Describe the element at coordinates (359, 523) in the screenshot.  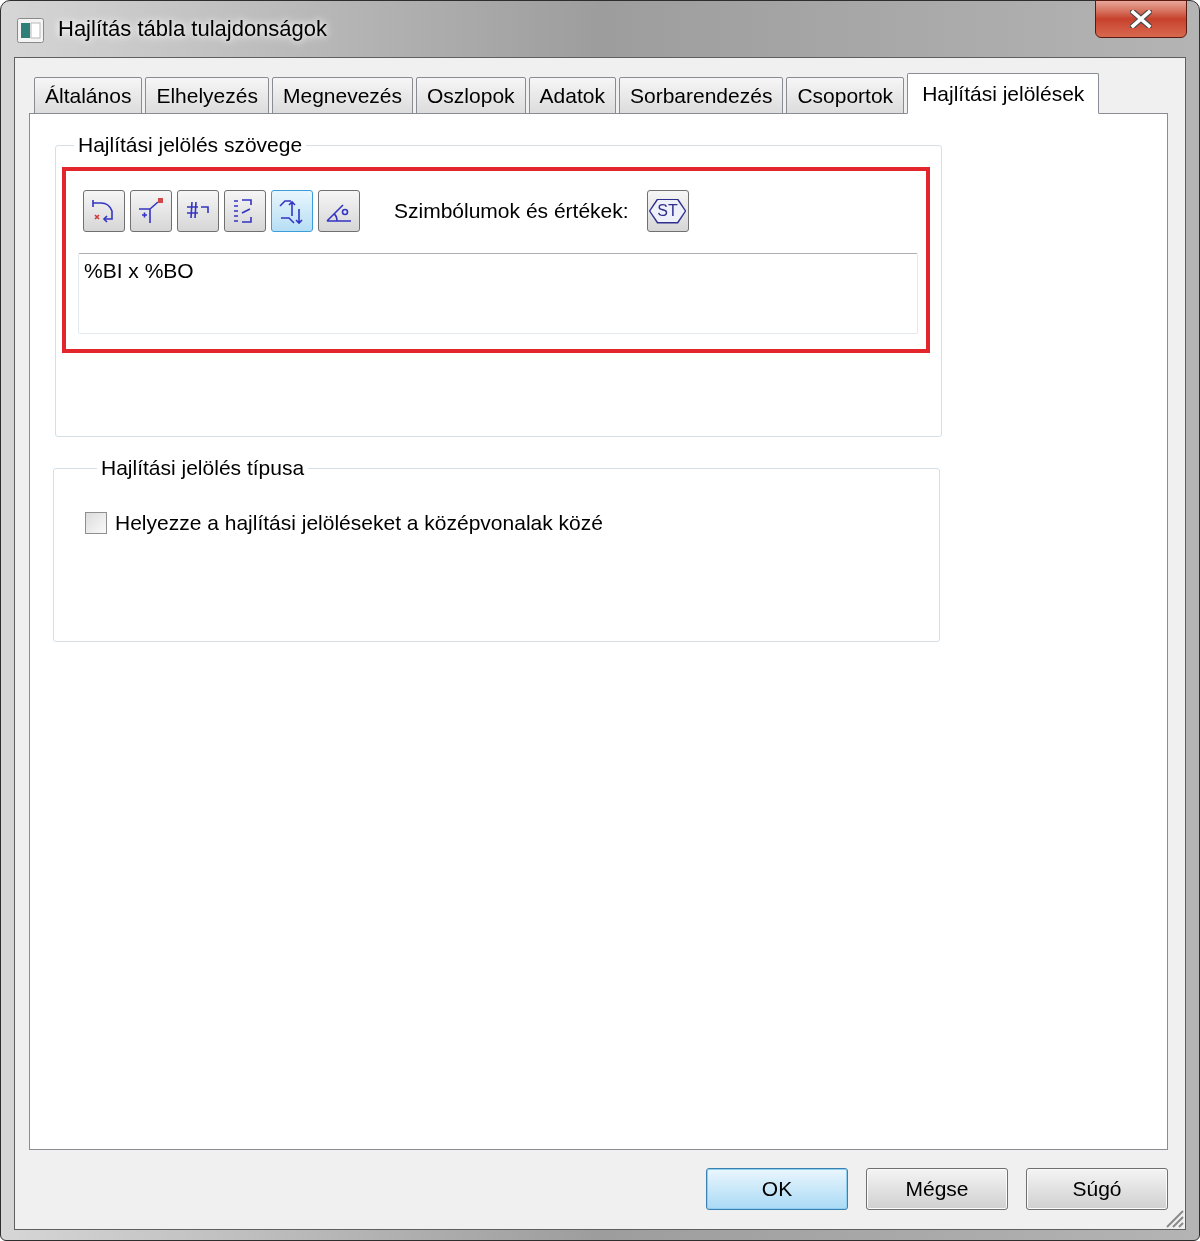
I see `checkbox-label: Helyezze a hajlítási jelöléseket a középvonalak közé` at that location.